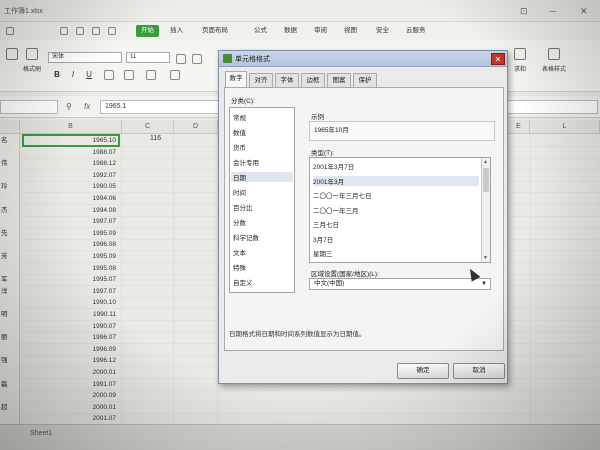 This screenshot has height=450, width=600. Describe the element at coordinates (196, 127) in the screenshot. I see `column-header-d: D` at that location.